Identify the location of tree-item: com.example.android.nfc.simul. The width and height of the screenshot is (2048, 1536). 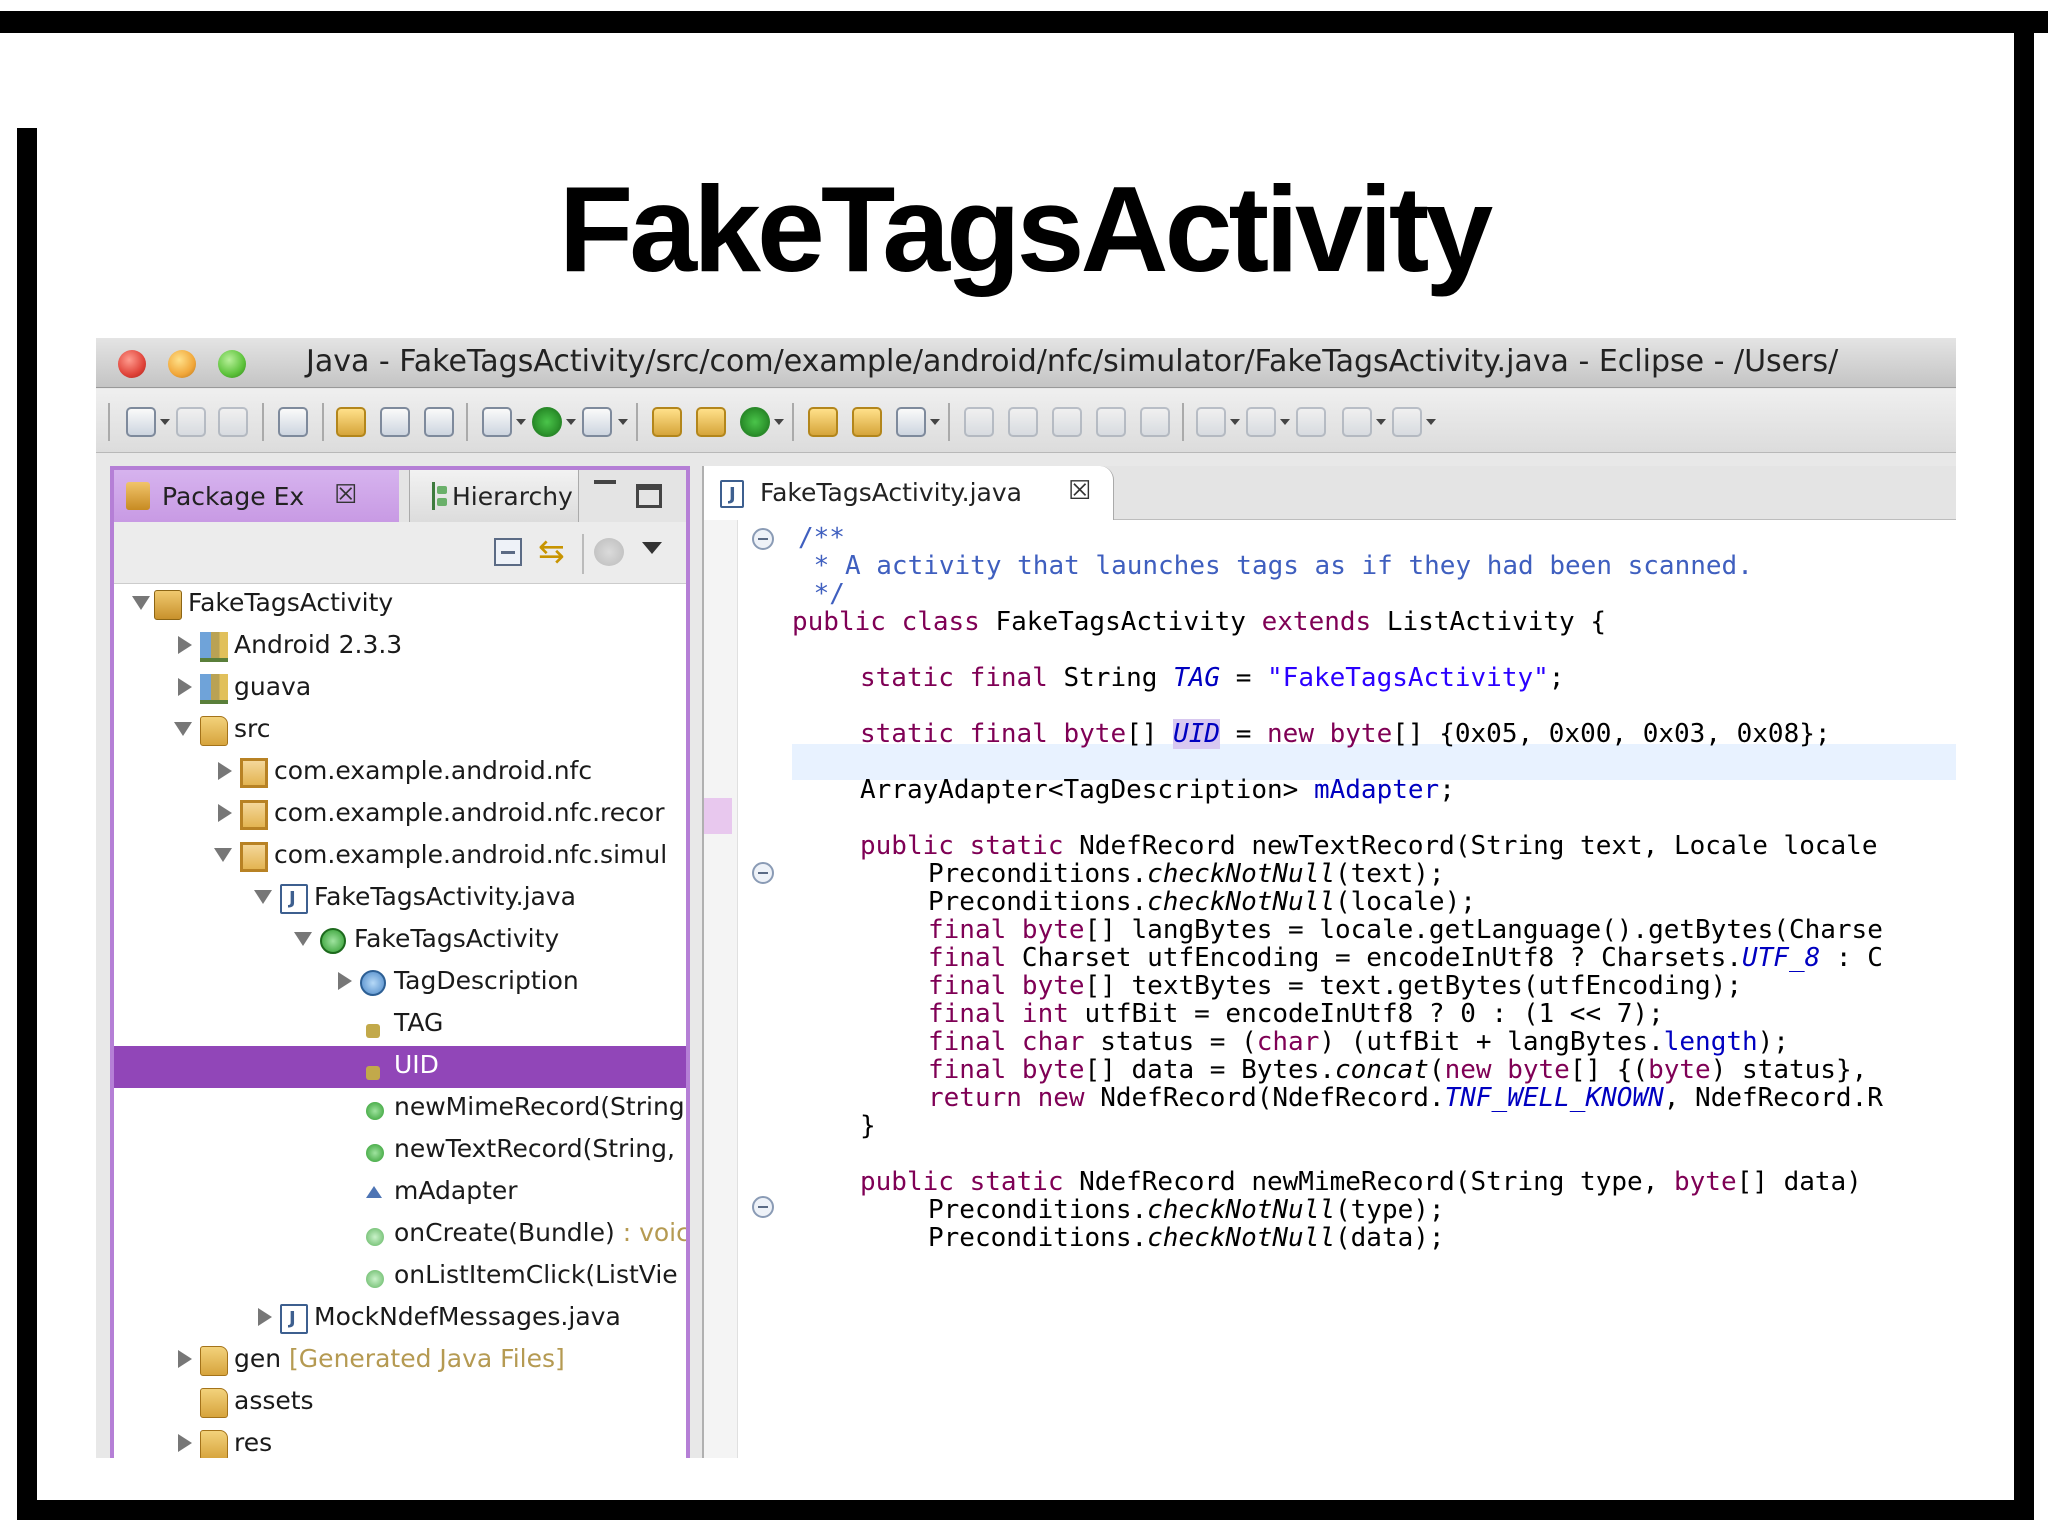
(400, 857).